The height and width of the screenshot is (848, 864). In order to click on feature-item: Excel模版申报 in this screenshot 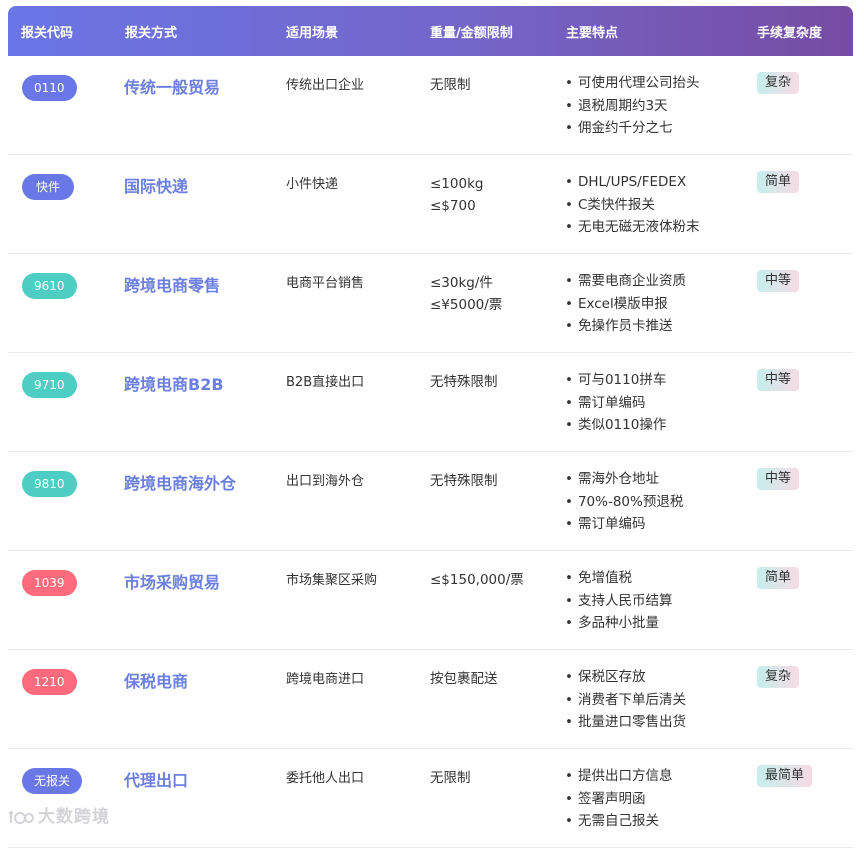, I will do `click(625, 304)`.